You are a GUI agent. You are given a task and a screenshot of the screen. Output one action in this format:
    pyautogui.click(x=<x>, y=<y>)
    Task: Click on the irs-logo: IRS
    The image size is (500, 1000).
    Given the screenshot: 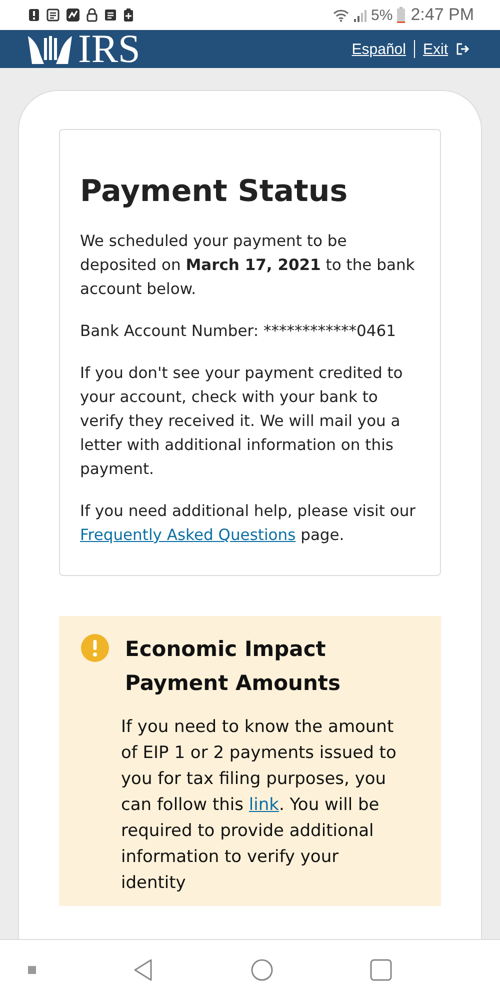 What is the action you would take?
    pyautogui.click(x=83, y=49)
    